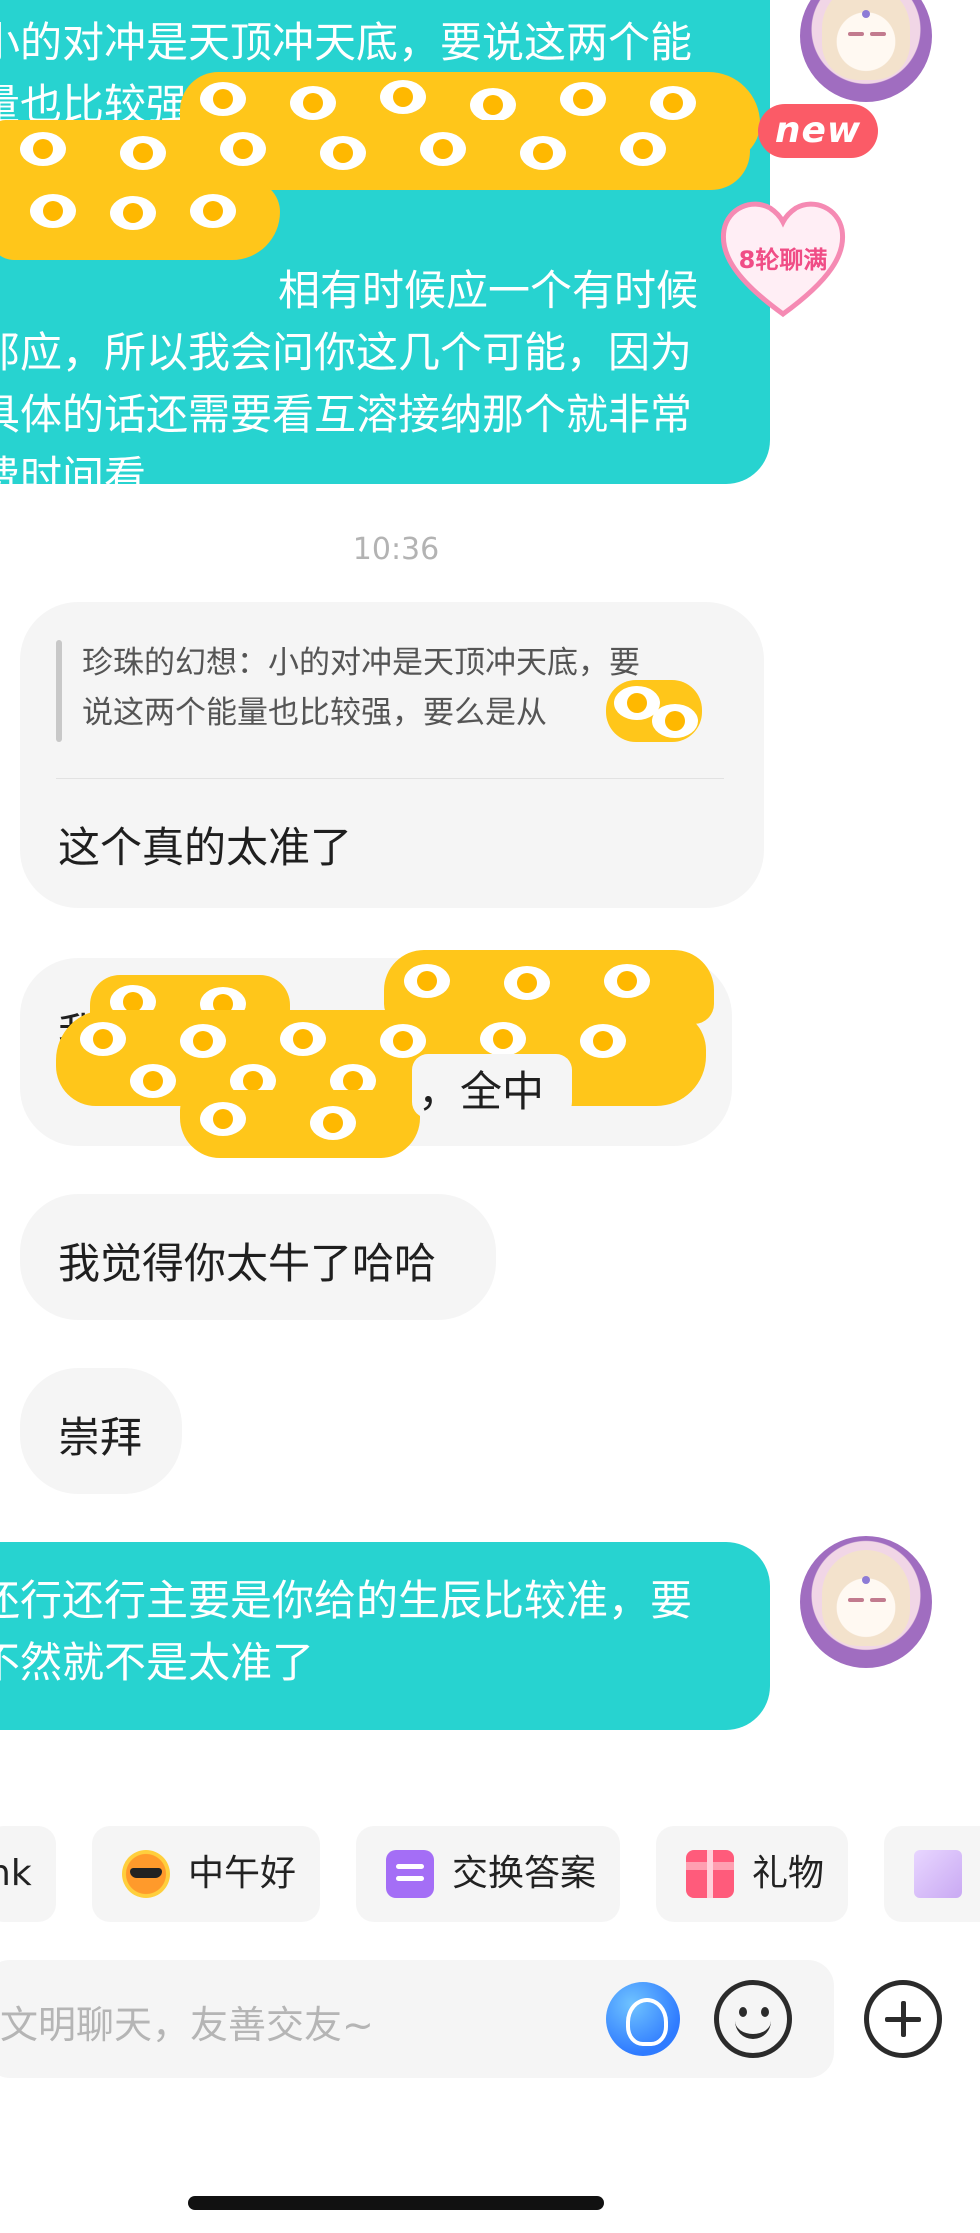 The image size is (980, 2233). I want to click on message-line: 还行还行主要是你给的生辰比较准，要, so click(346, 1600).